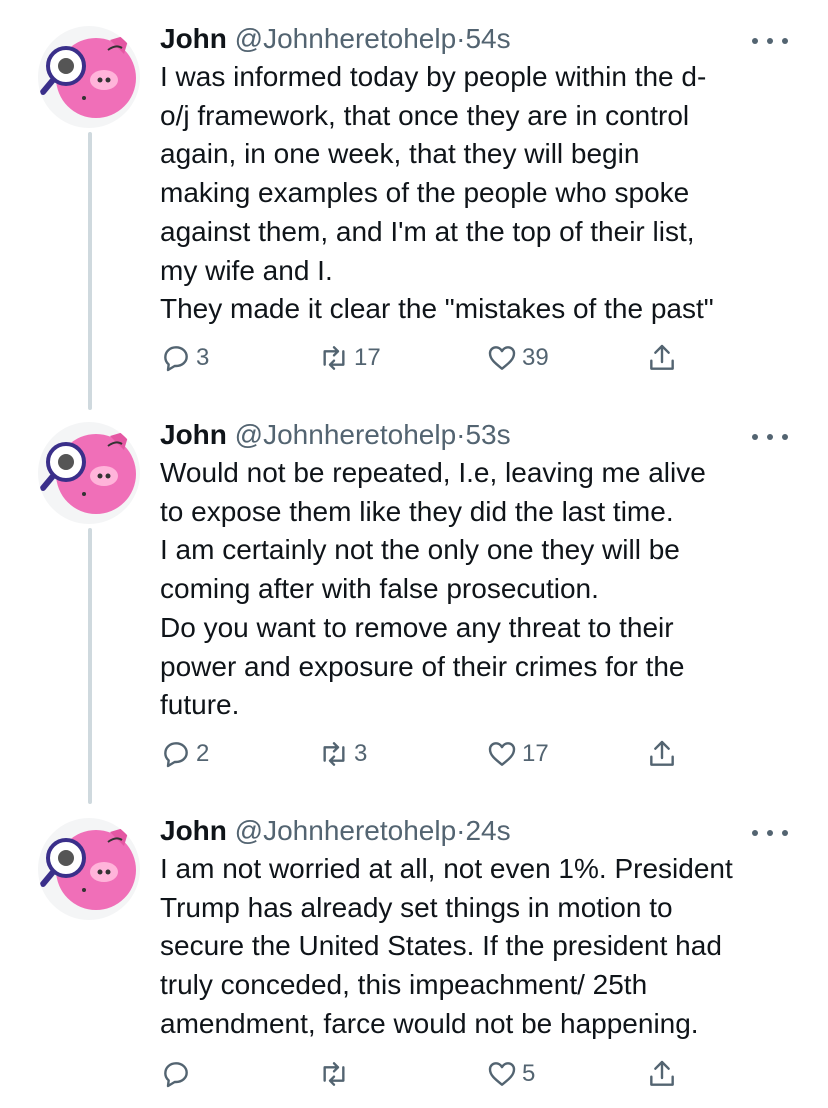 This screenshot has height=1108, width=828. What do you see at coordinates (425, 193) in the screenshot?
I see `tweet-line: making examples of the people who spoke` at bounding box center [425, 193].